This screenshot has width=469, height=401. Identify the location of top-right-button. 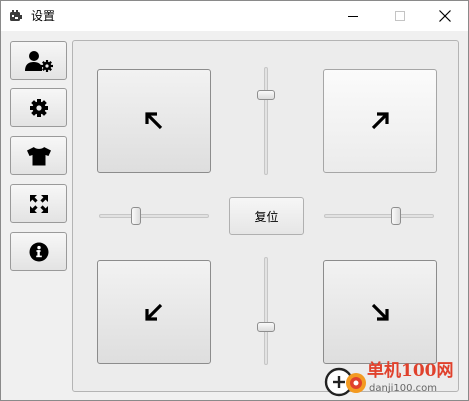
(380, 121).